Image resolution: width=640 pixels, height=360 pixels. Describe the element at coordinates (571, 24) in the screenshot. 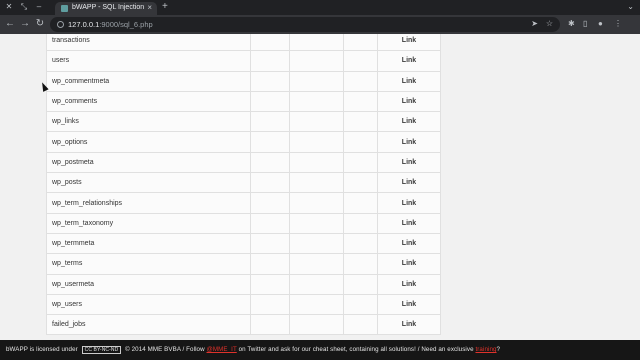

I see `extensions-icon: ✱` at that location.